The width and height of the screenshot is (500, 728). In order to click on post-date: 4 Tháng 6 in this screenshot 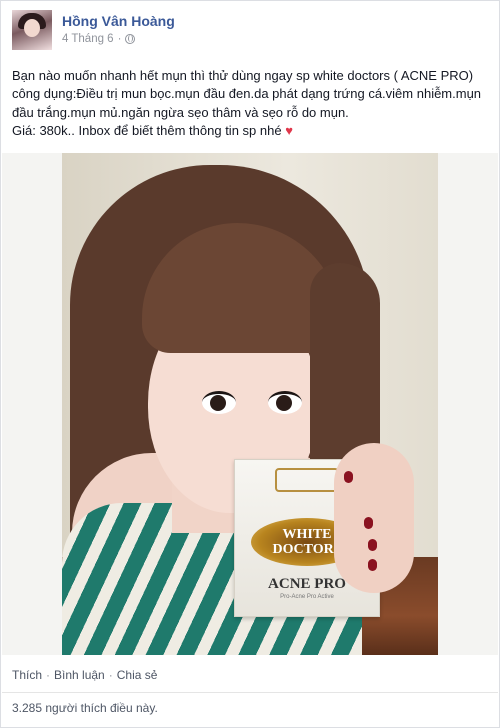, I will do `click(88, 39)`.